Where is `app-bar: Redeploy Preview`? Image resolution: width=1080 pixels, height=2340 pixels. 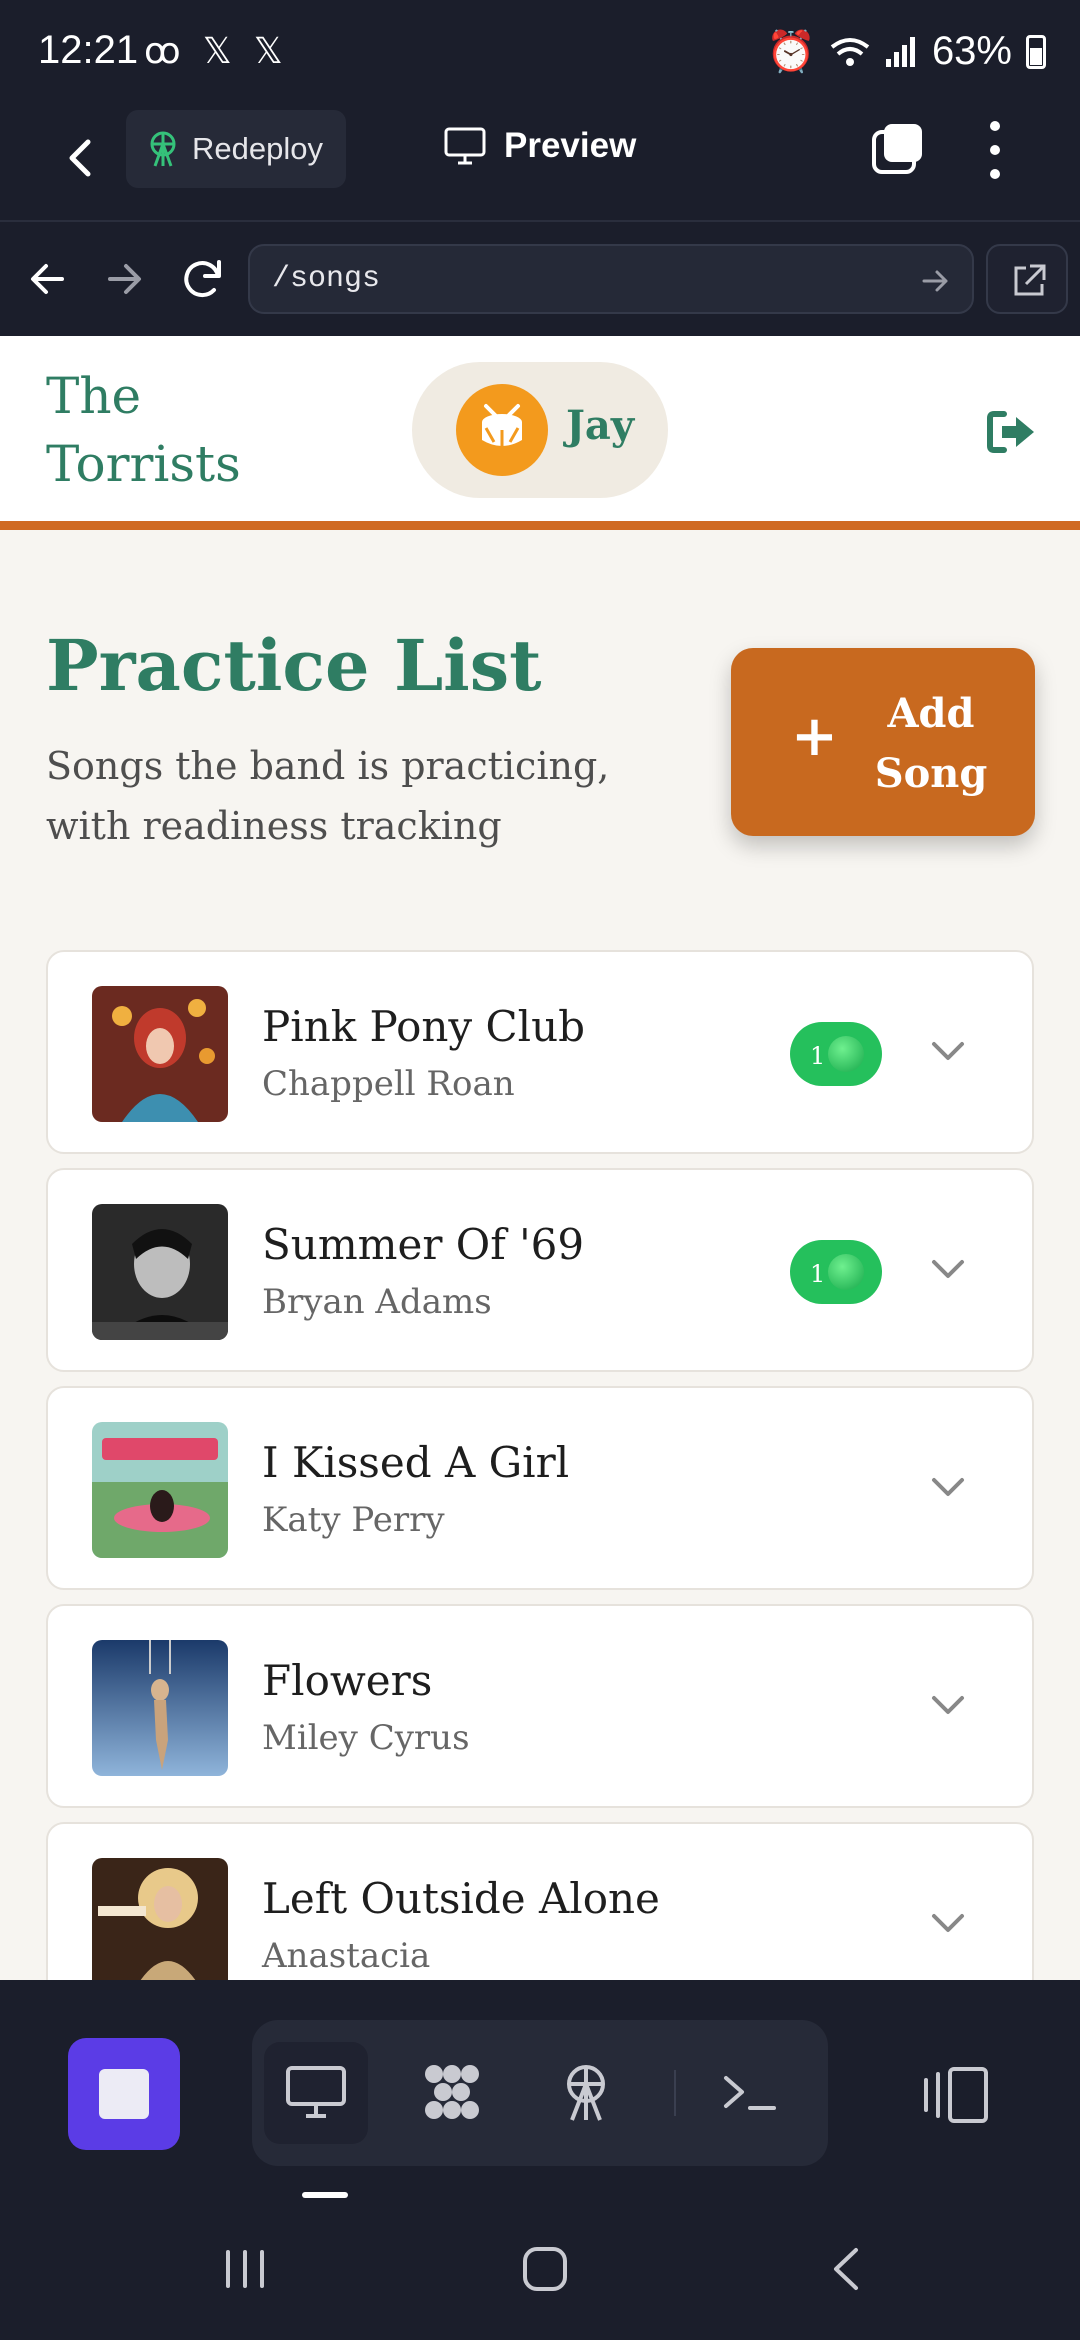 app-bar: Redeploy Preview is located at coordinates (540, 161).